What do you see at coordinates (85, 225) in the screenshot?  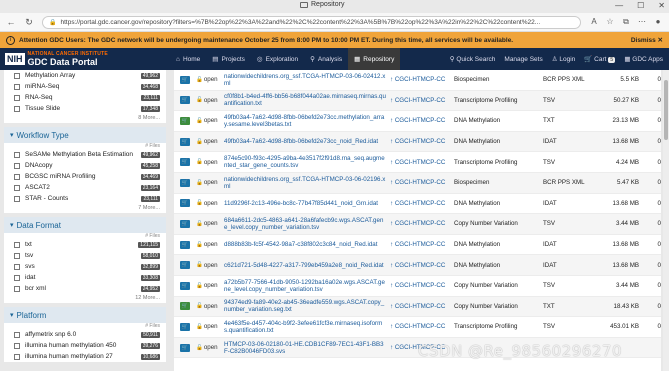 I see `facet-title: ▾ Data Format` at bounding box center [85, 225].